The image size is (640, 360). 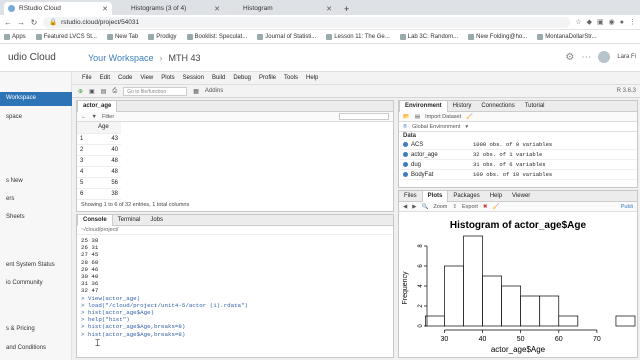 I want to click on print-icon: ⎙, so click(x=114, y=91).